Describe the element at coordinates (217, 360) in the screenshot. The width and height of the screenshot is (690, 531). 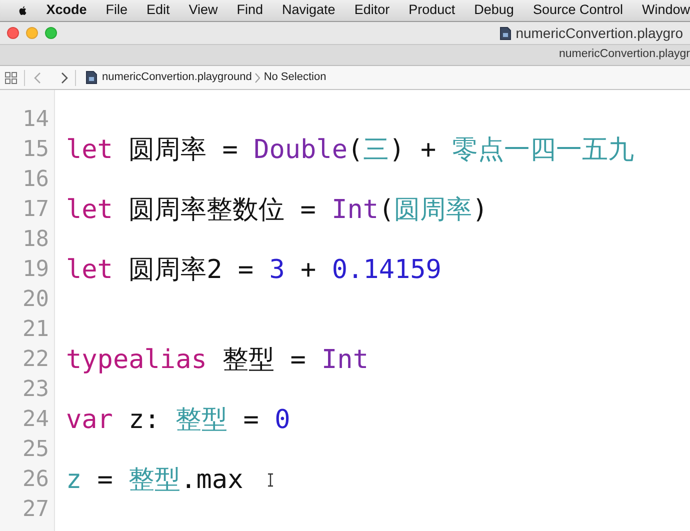
I see `code-line: typealias 整型 = Int` at that location.